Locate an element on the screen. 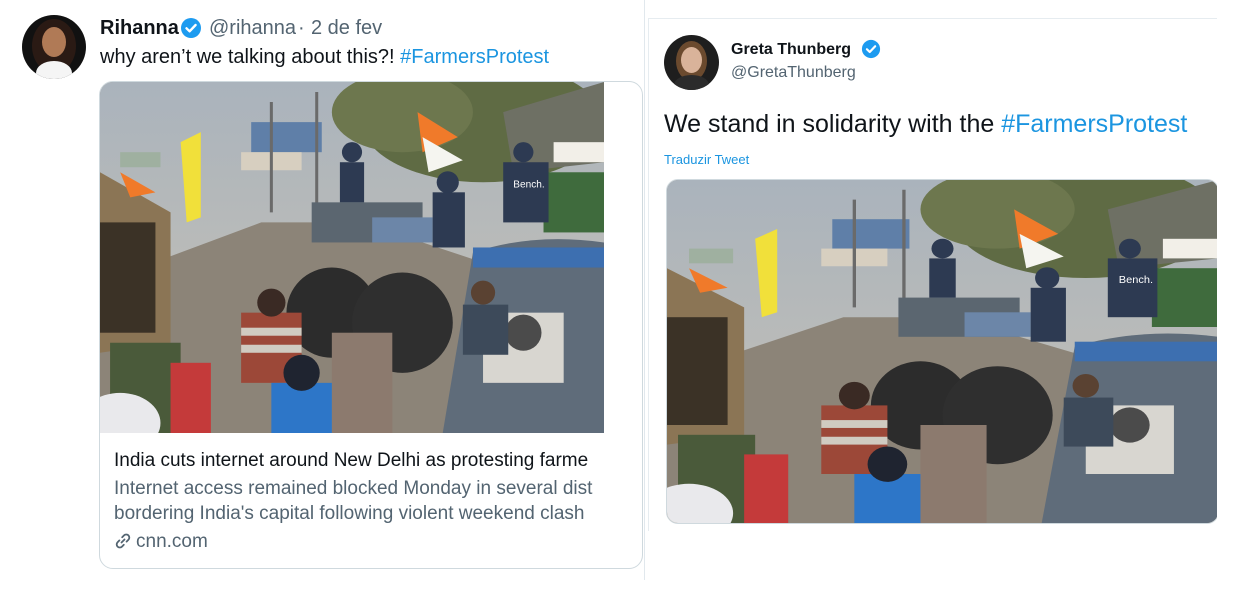 Image resolution: width=1260 pixels, height=601 pixels. author-name: Greta Thunberg is located at coordinates (791, 50).